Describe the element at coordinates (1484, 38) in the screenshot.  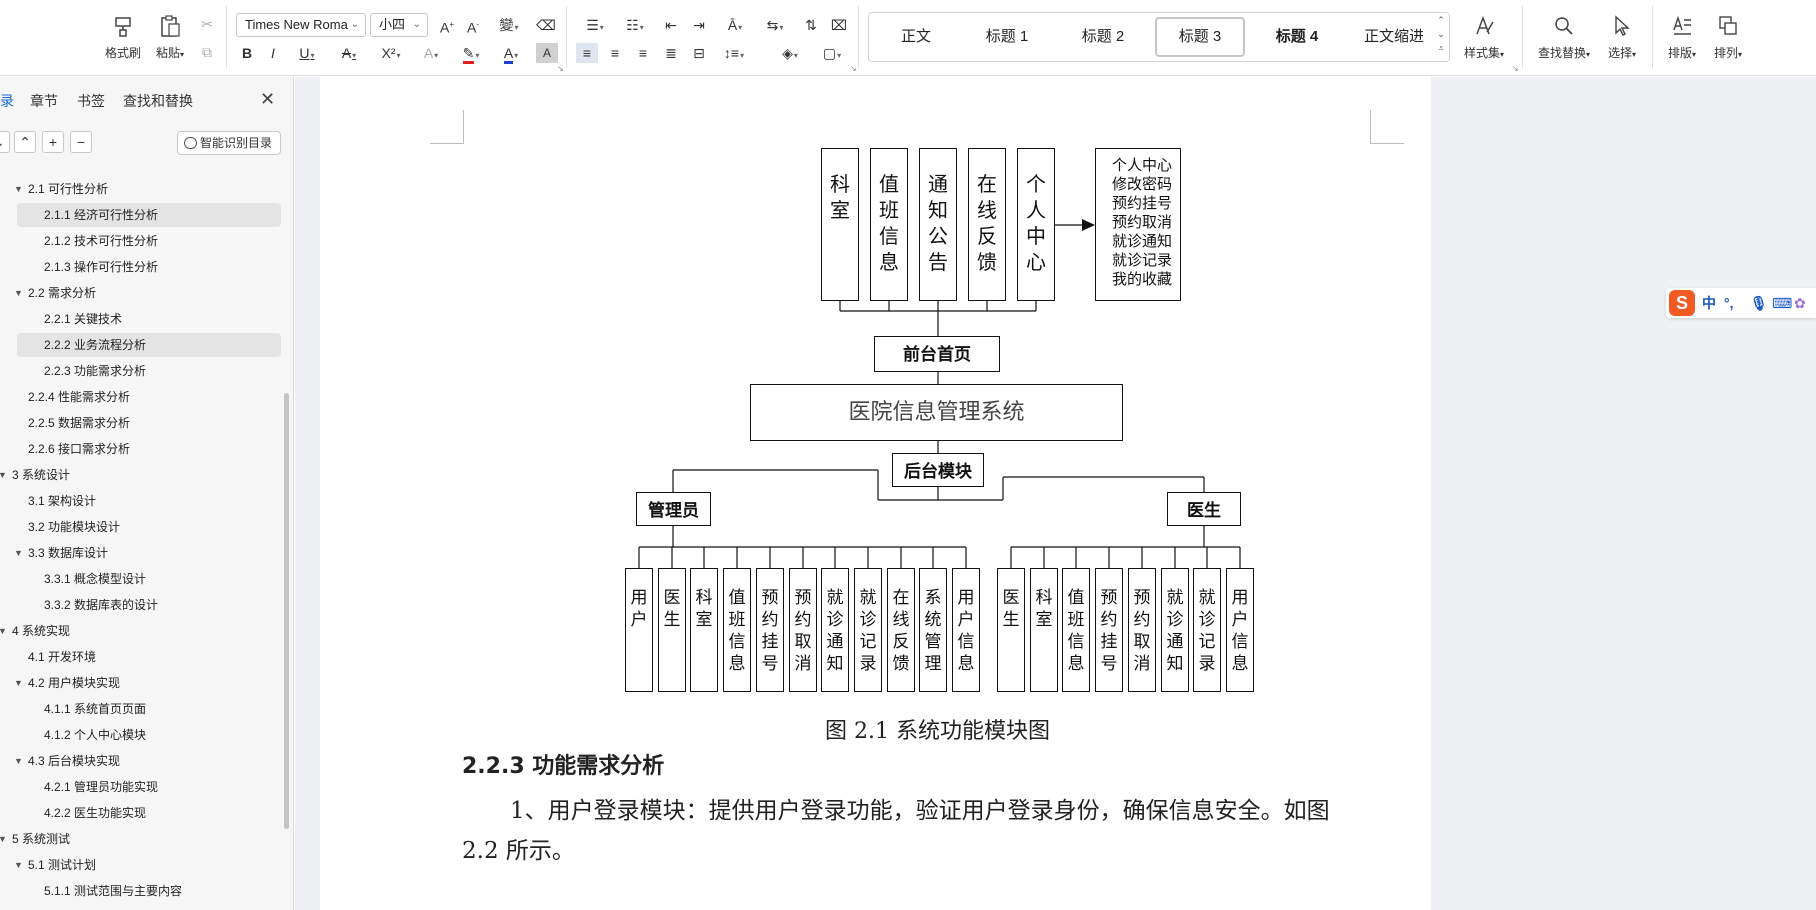
I see `style-set-button: 样式集▾` at that location.